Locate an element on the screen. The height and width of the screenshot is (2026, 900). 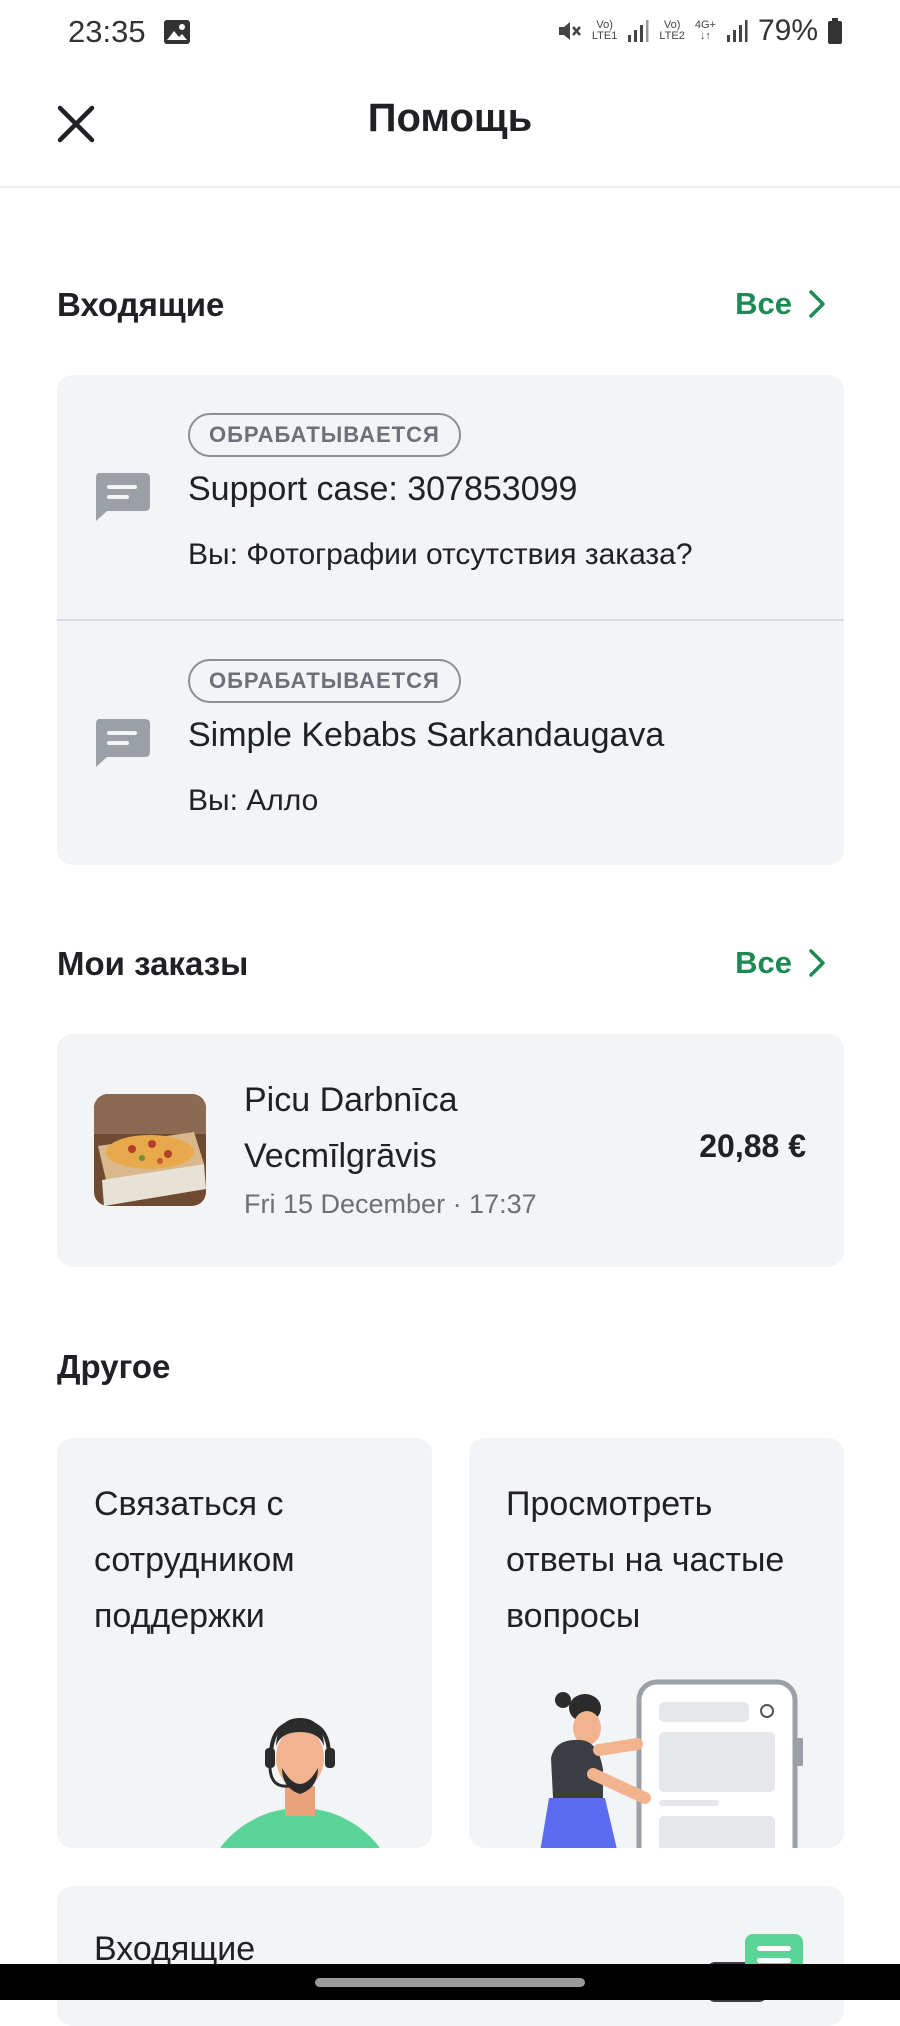
order-date: Fri 15 December · 17:37 is located at coordinates (390, 1204).